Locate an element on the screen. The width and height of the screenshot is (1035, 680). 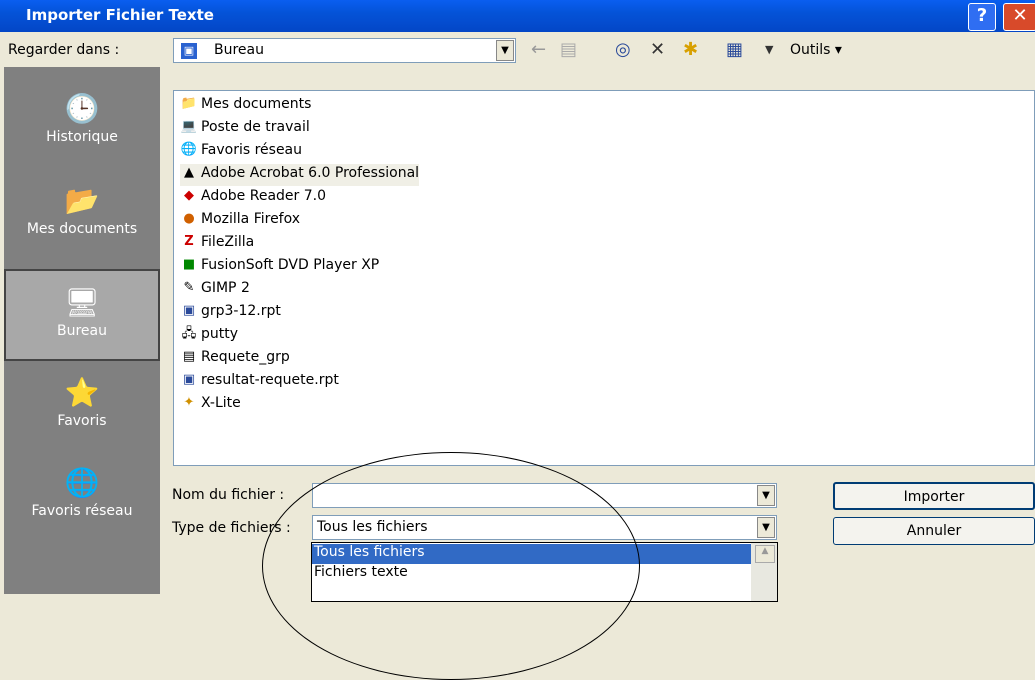
dropdown-scrollbar: ▲ is located at coordinates (764, 572).